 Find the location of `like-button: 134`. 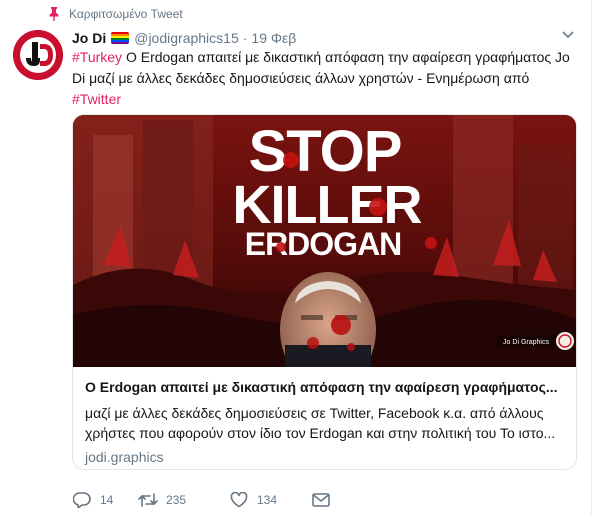

like-button: 134 is located at coordinates (270, 500).